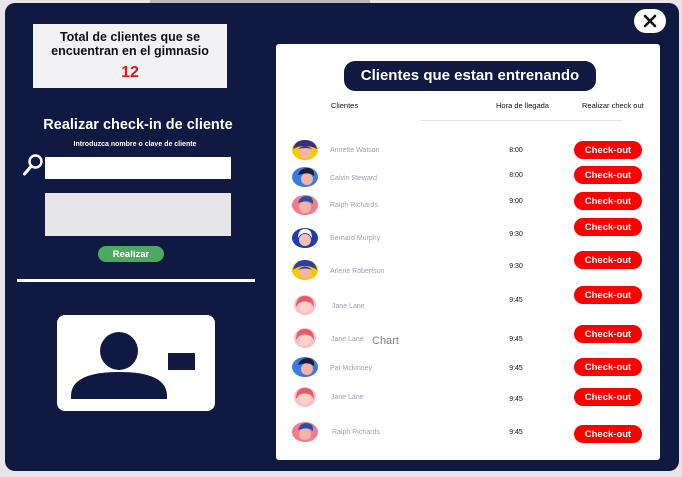  Describe the element at coordinates (138, 214) in the screenshot. I see `client-detail-field` at that location.